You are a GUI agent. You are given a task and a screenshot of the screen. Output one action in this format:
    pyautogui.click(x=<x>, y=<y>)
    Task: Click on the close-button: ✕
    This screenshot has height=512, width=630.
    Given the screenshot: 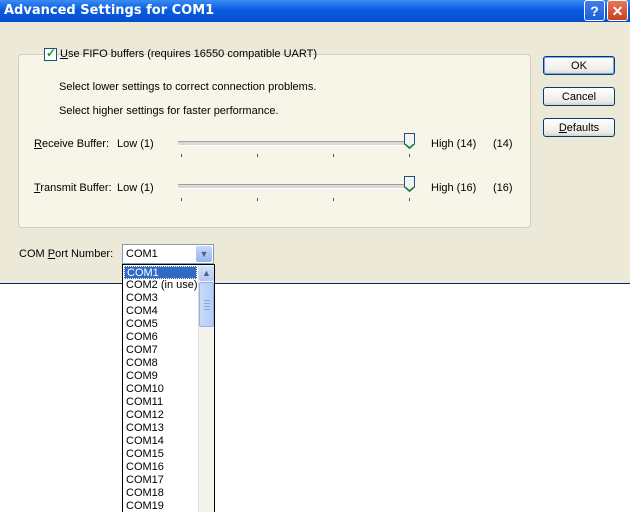 What is the action you would take?
    pyautogui.click(x=617, y=10)
    